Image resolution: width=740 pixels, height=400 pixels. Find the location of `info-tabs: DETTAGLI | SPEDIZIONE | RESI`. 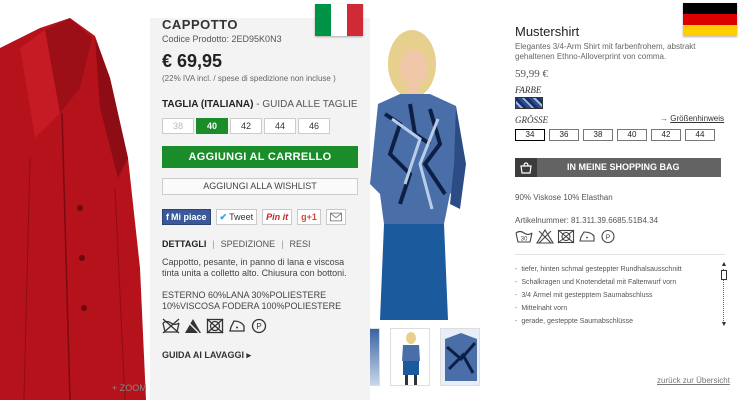

info-tabs: DETTAGLI | SPEDIZIONE | RESI is located at coordinates (236, 244).